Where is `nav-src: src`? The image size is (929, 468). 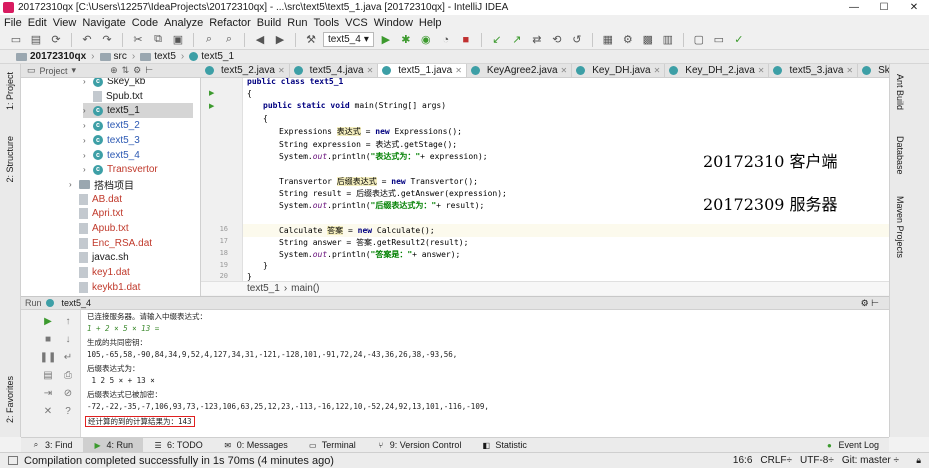
nav-src: src is located at coordinates (120, 56).